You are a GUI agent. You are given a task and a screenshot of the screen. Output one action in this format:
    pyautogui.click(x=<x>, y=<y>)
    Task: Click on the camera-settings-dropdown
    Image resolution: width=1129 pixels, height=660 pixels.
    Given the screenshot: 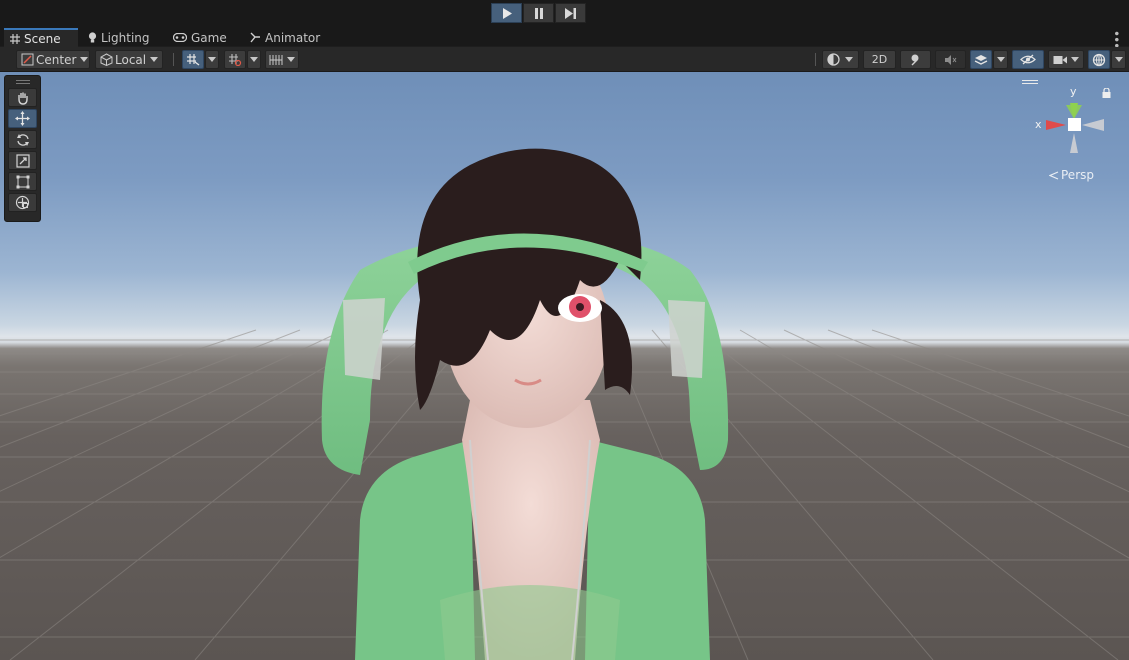 What is the action you would take?
    pyautogui.click(x=1066, y=59)
    